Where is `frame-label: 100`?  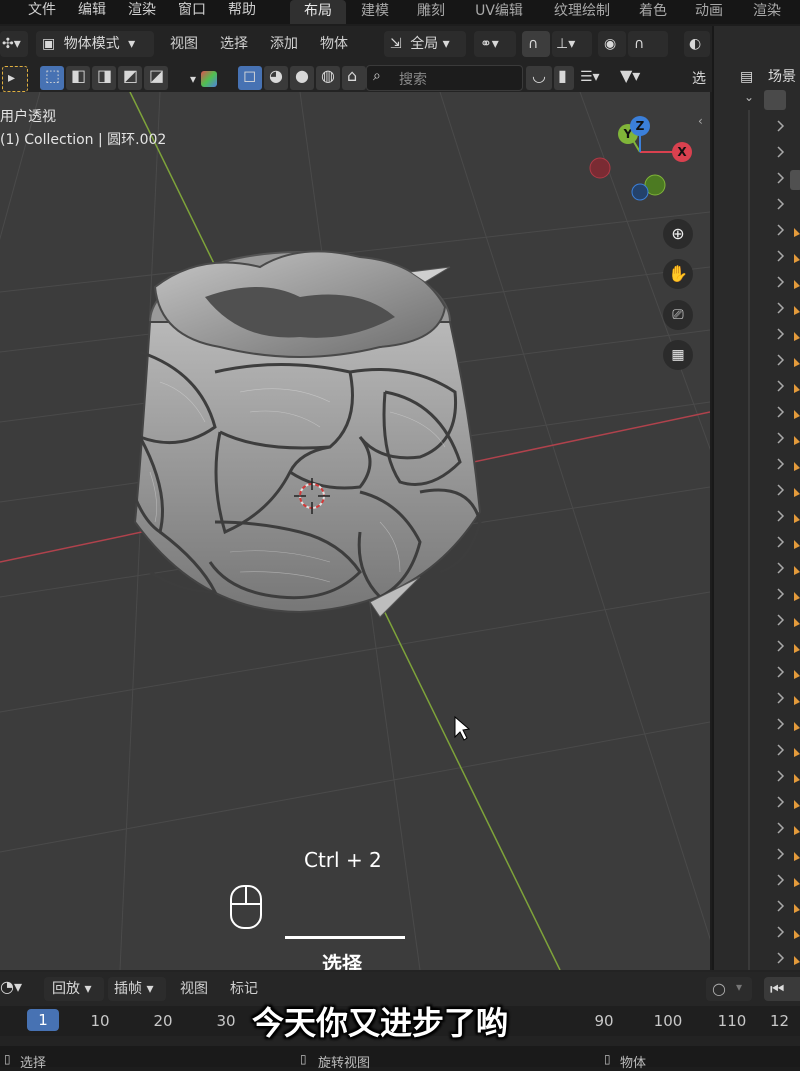
frame-label: 100 is located at coordinates (668, 1021).